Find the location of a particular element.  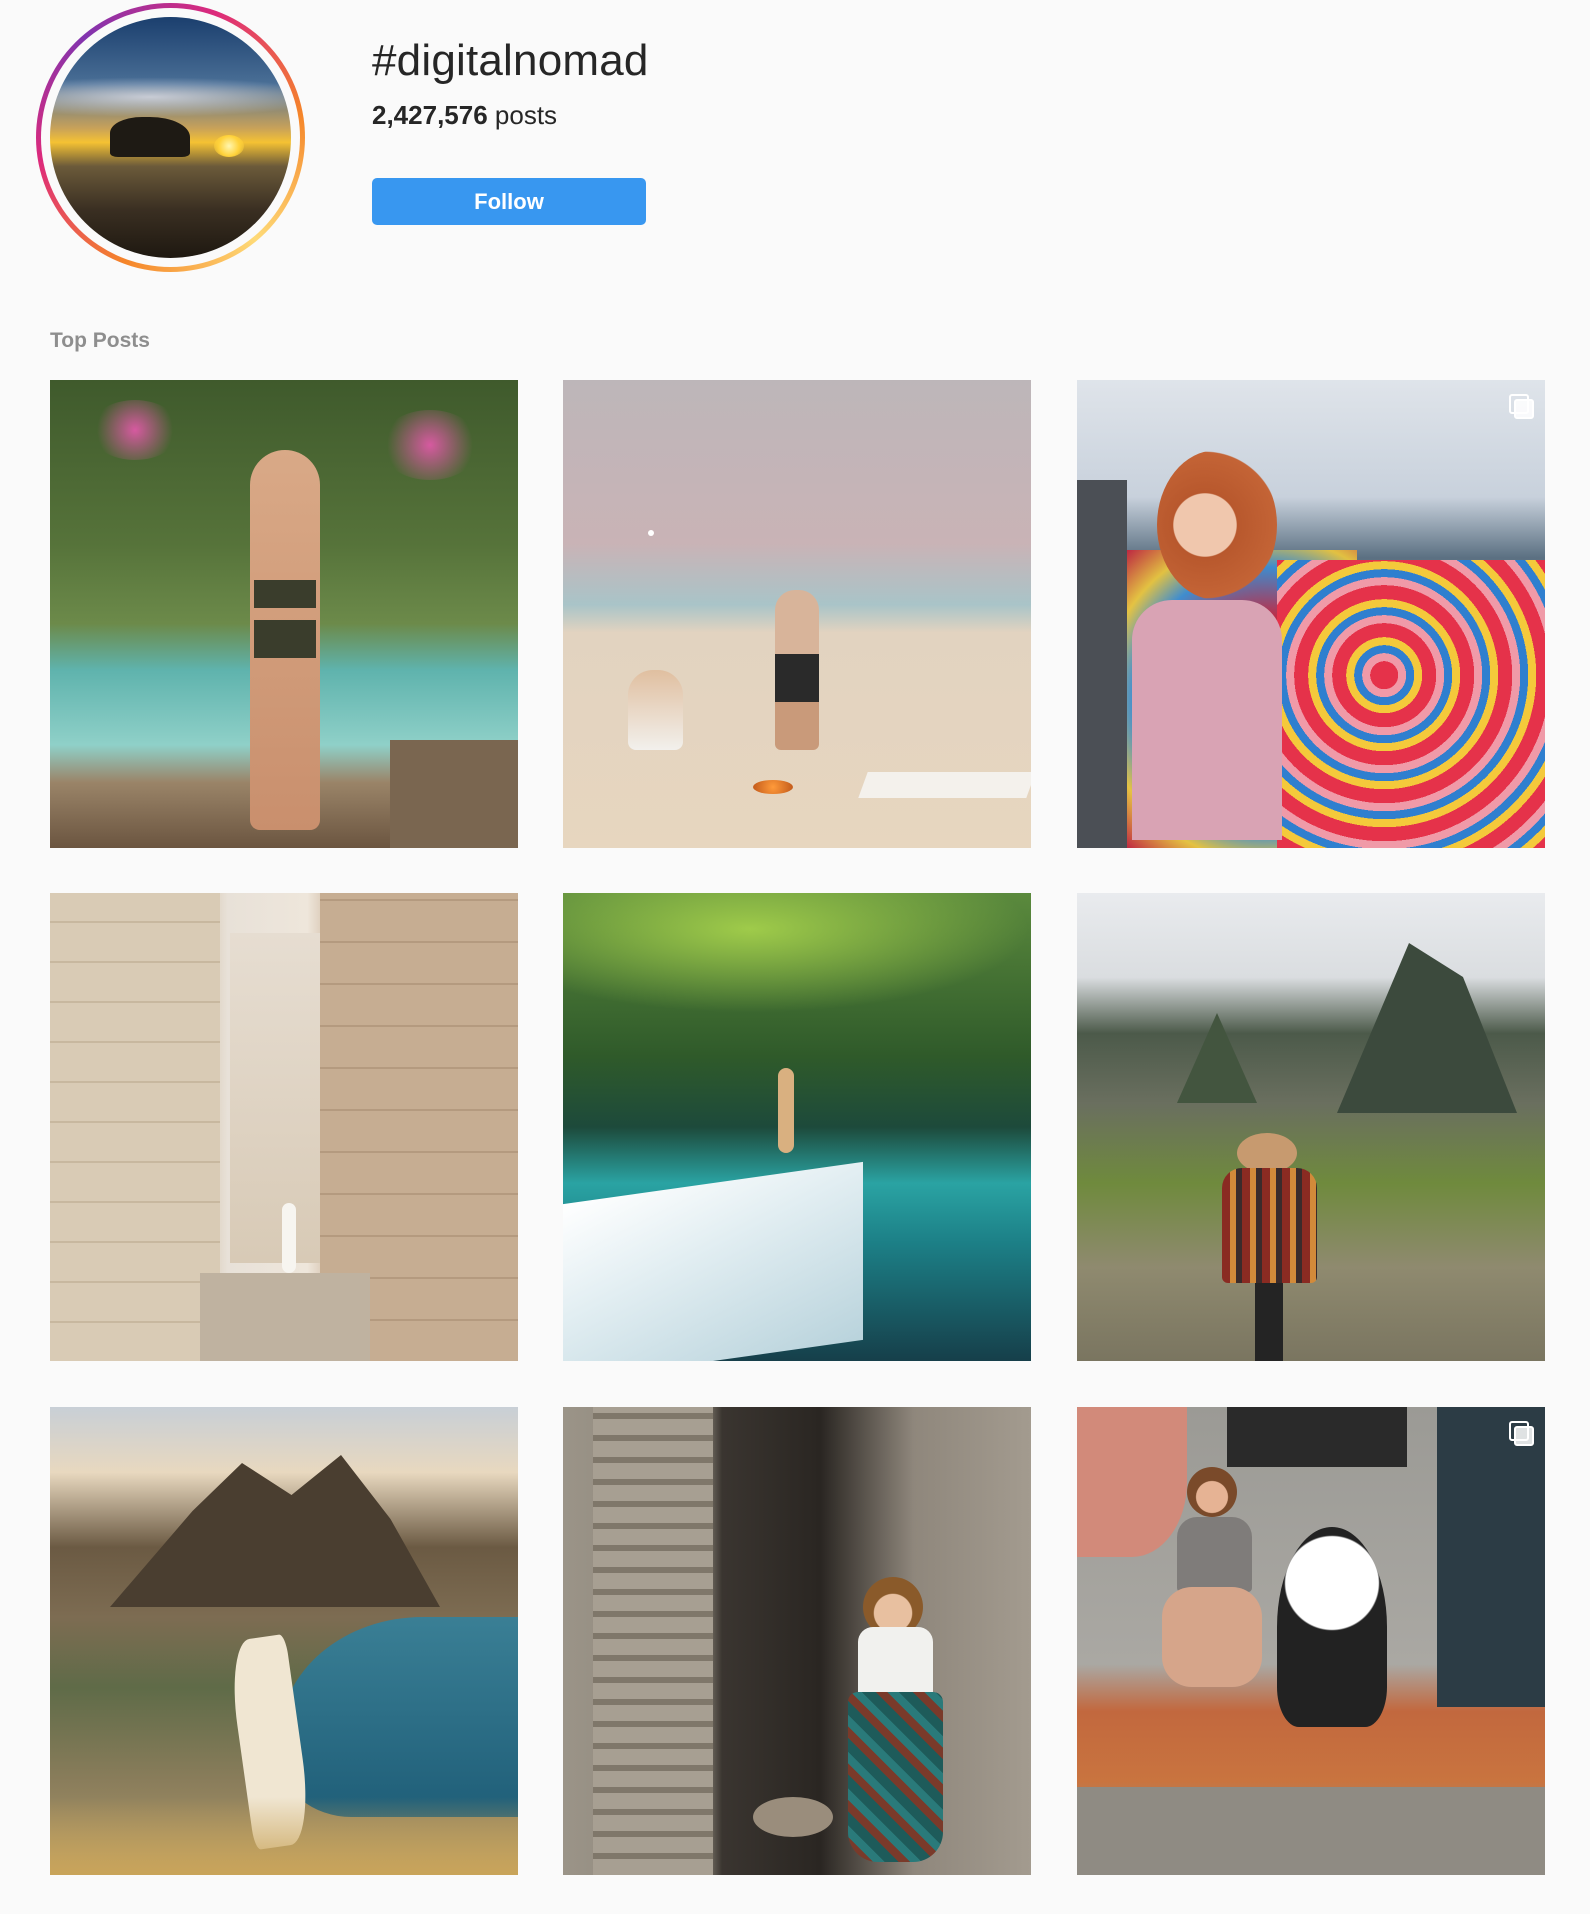

post-count-number: 2,427,576 is located at coordinates (430, 115).